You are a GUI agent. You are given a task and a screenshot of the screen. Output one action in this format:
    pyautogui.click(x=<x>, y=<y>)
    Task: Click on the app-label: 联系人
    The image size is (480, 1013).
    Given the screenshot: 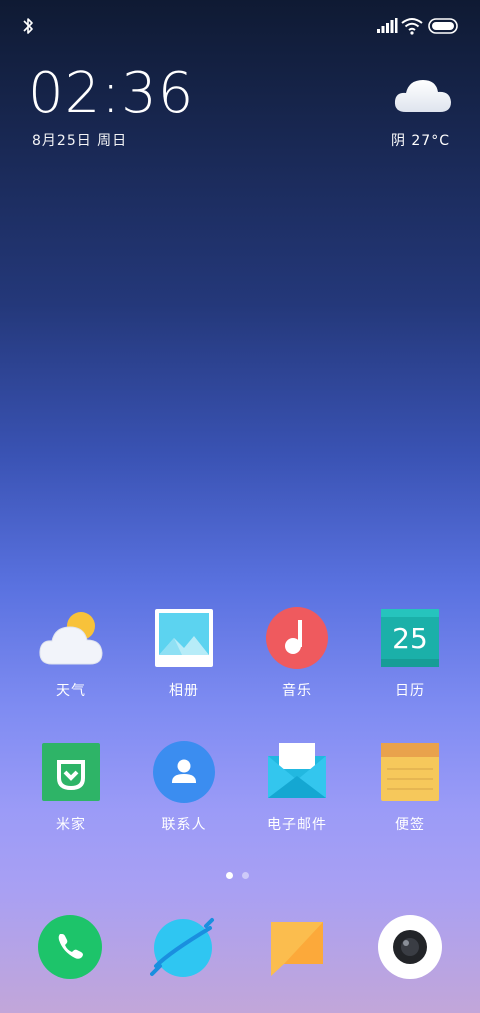 What is the action you would take?
    pyautogui.click(x=184, y=825)
    